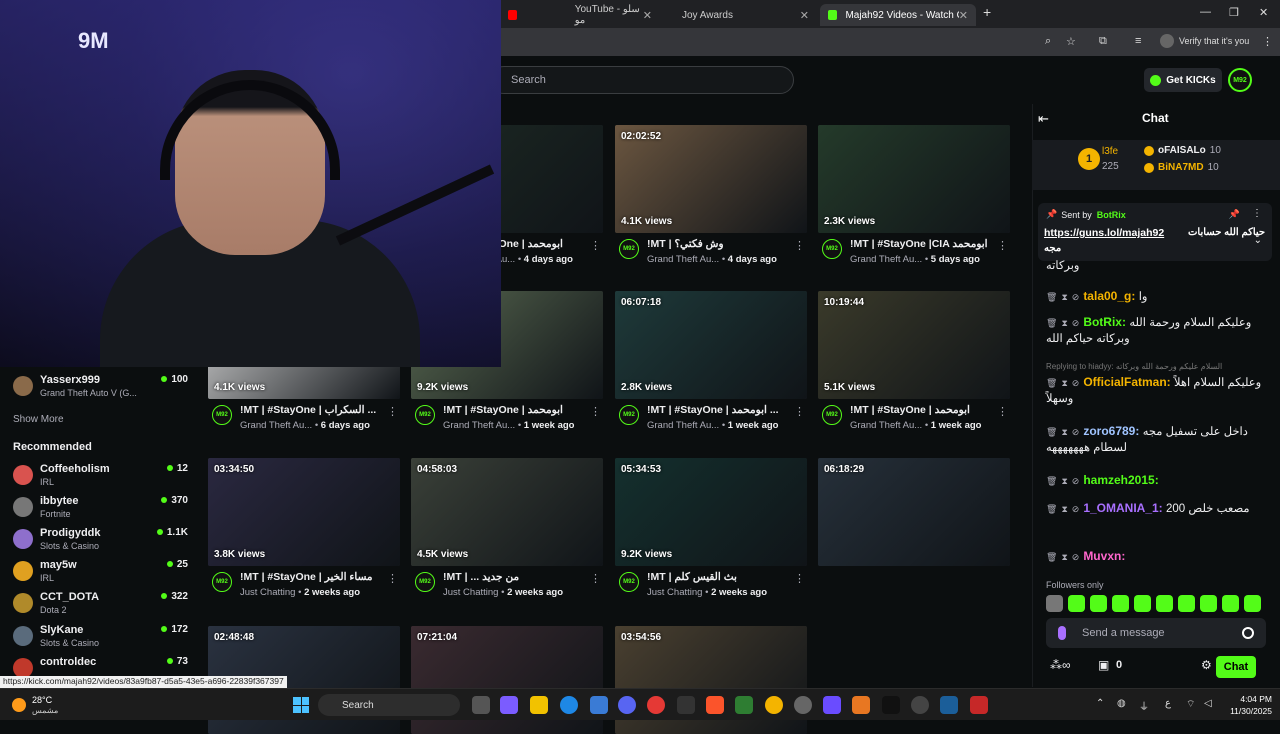 Image resolution: width=1280 pixels, height=734 pixels. Describe the element at coordinates (744, 15) in the screenshot. I see `tab-joy-awards: Joy Awards ✕` at that location.